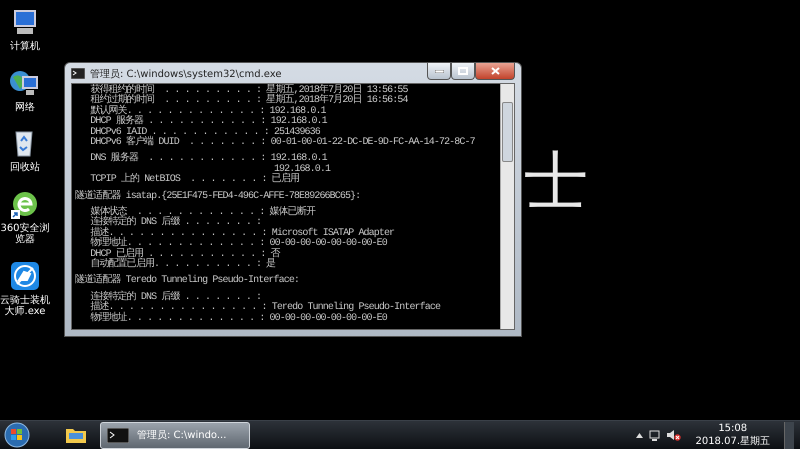  I want to click on desktop-icon-label: 回收站, so click(25, 168).